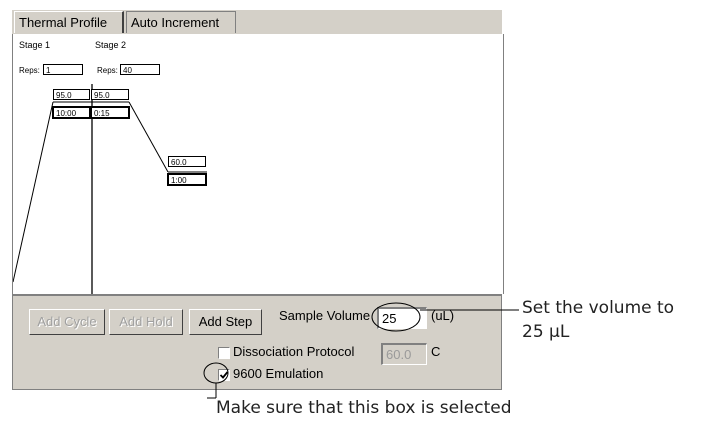  I want to click on annotation-overlay, so click(361, 350).